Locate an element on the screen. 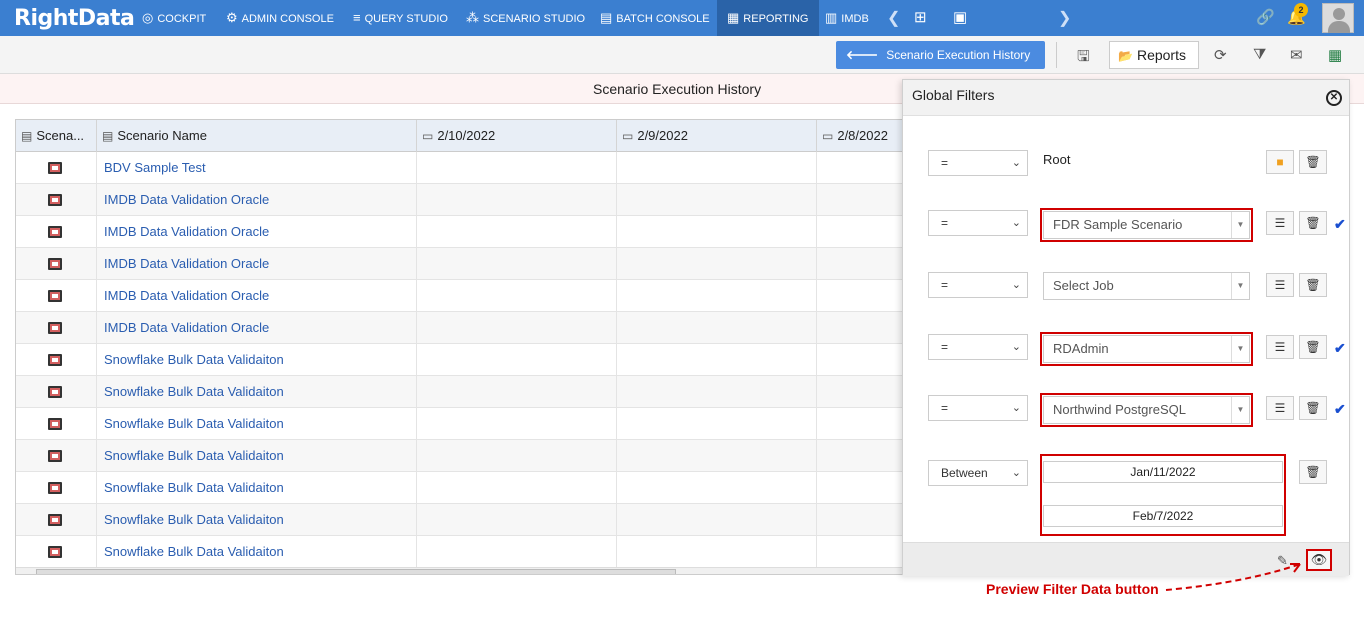 The height and width of the screenshot is (618, 1364). folder-button: ■ is located at coordinates (1280, 162).